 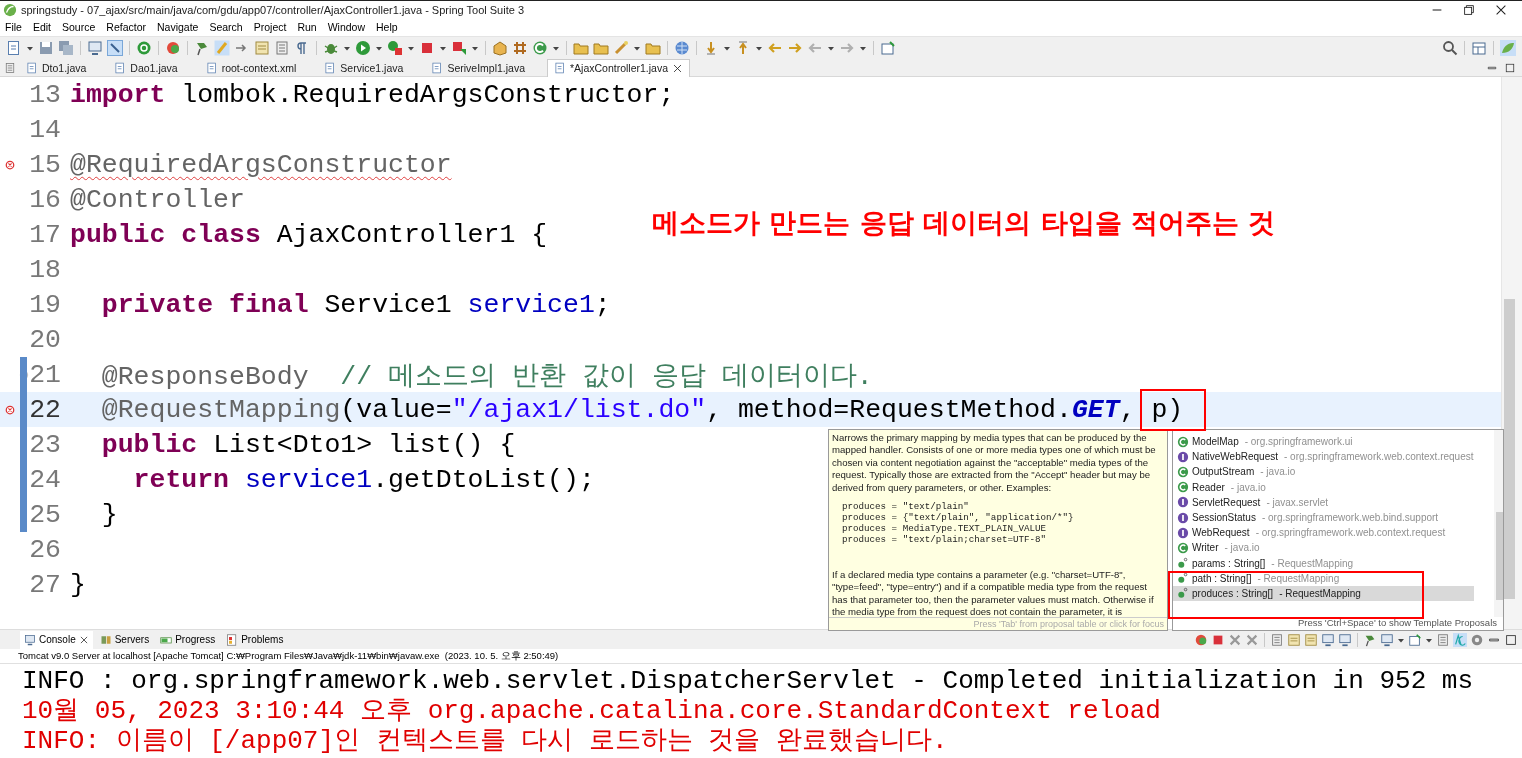 I want to click on console-tab: Problems, so click(x=255, y=639).